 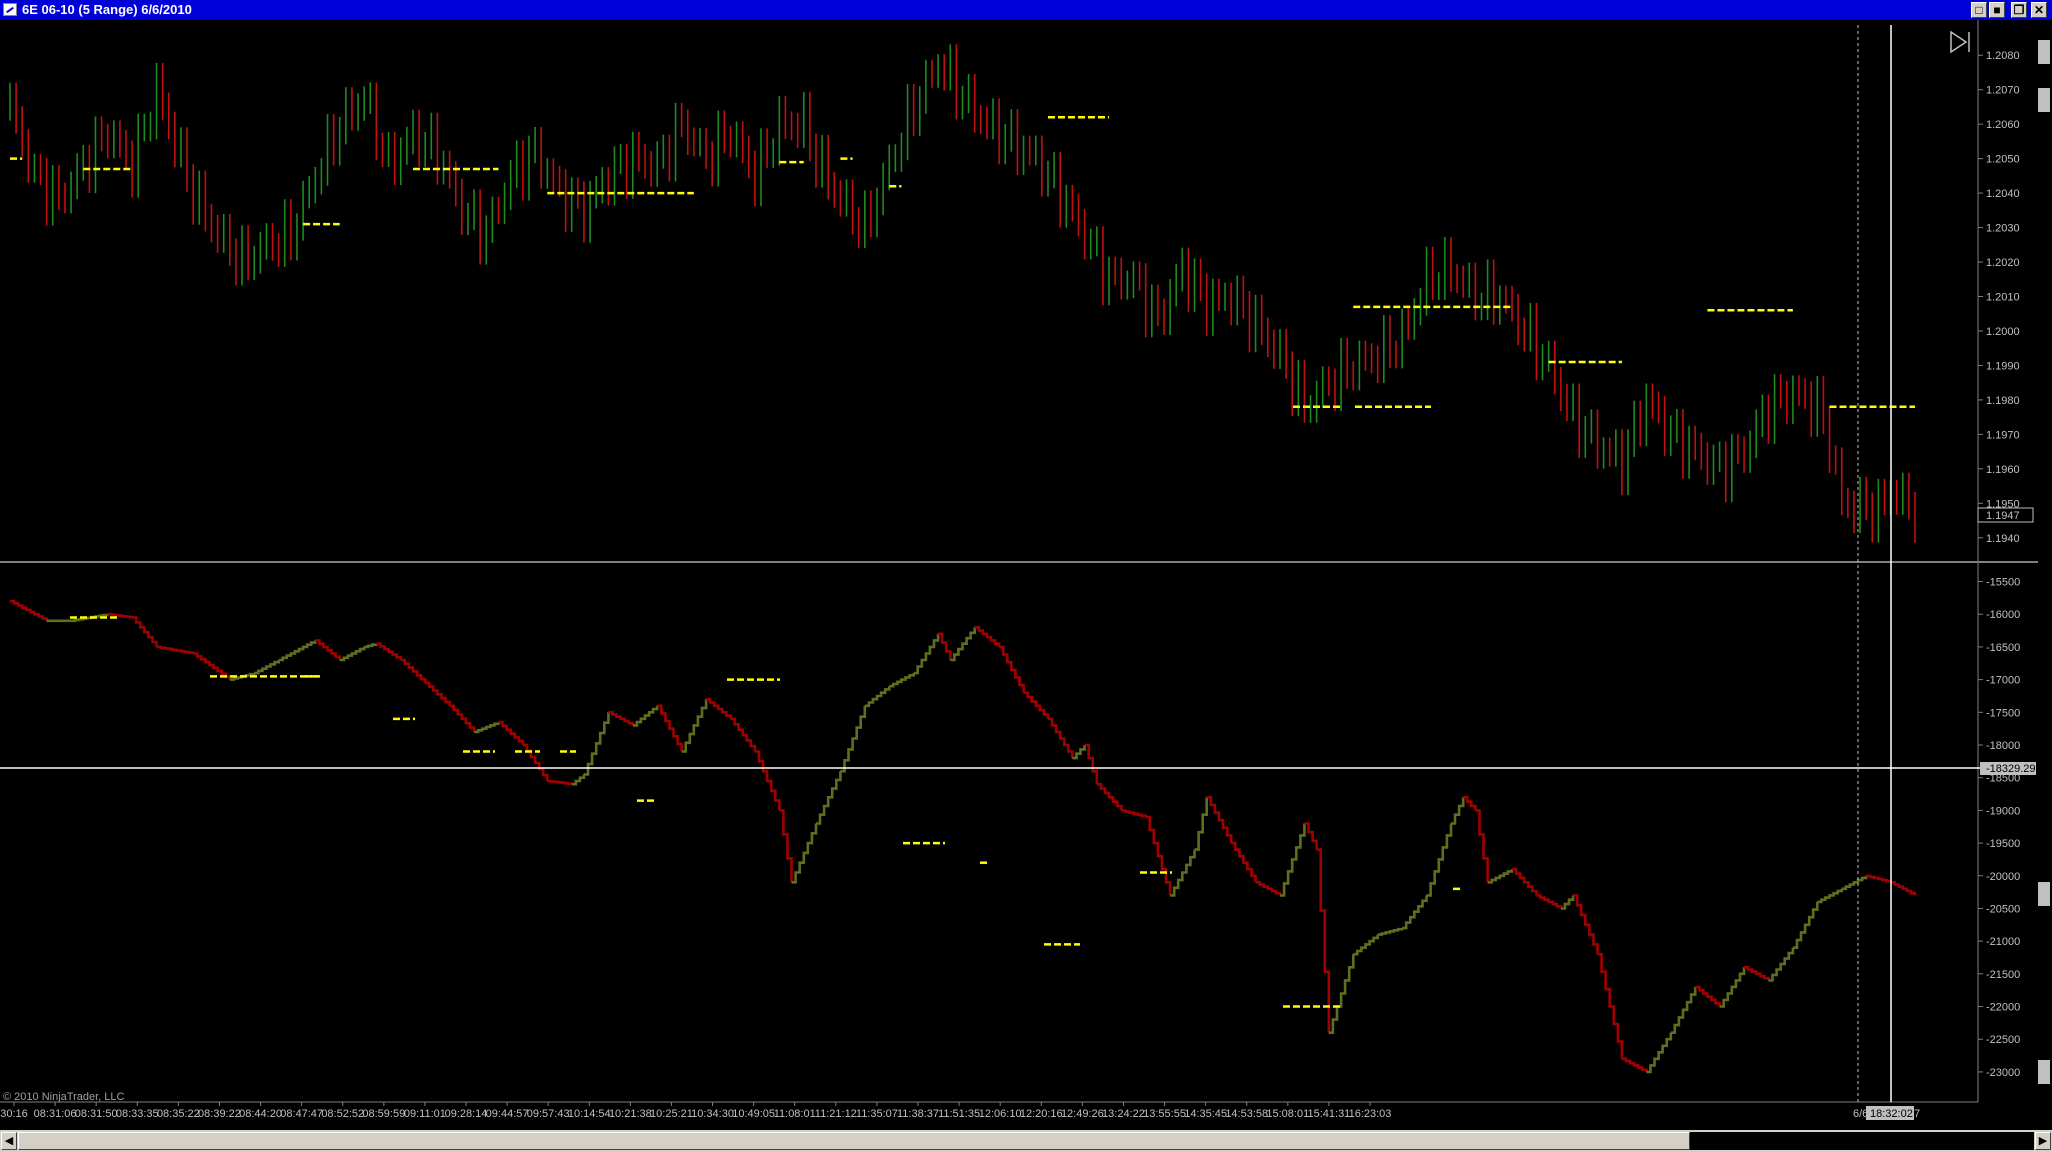 What do you see at coordinates (466, 1114) in the screenshot?
I see `time-axis-label: 09:28:14` at bounding box center [466, 1114].